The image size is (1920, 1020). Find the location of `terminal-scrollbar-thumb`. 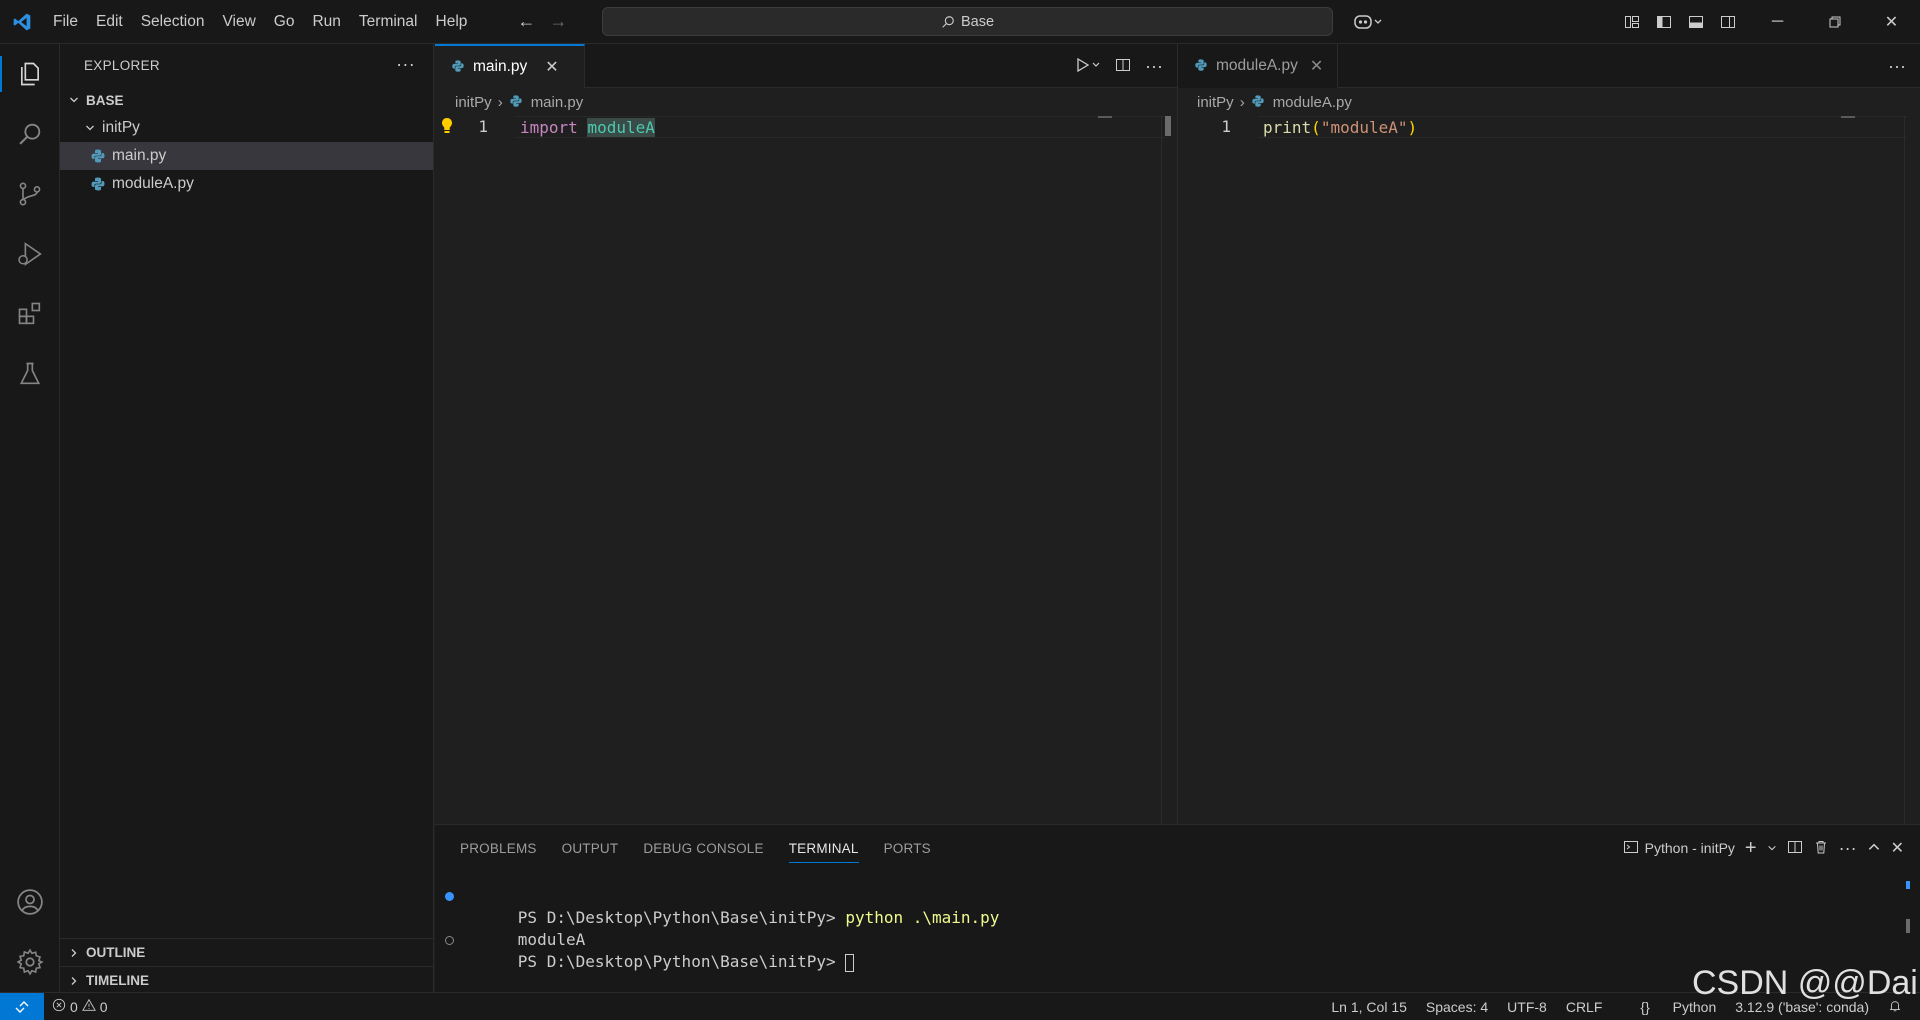

terminal-scrollbar-thumb is located at coordinates (1908, 926).